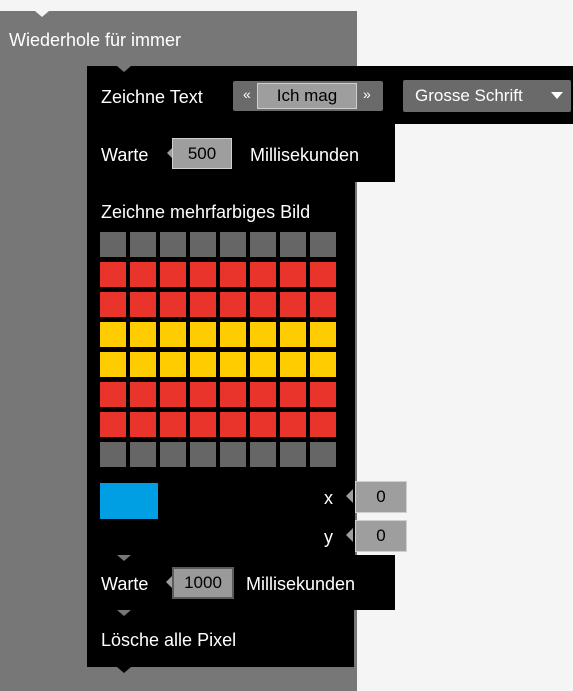 This screenshot has width=573, height=691. I want to click on text-string-field: « Ich mag », so click(308, 96).